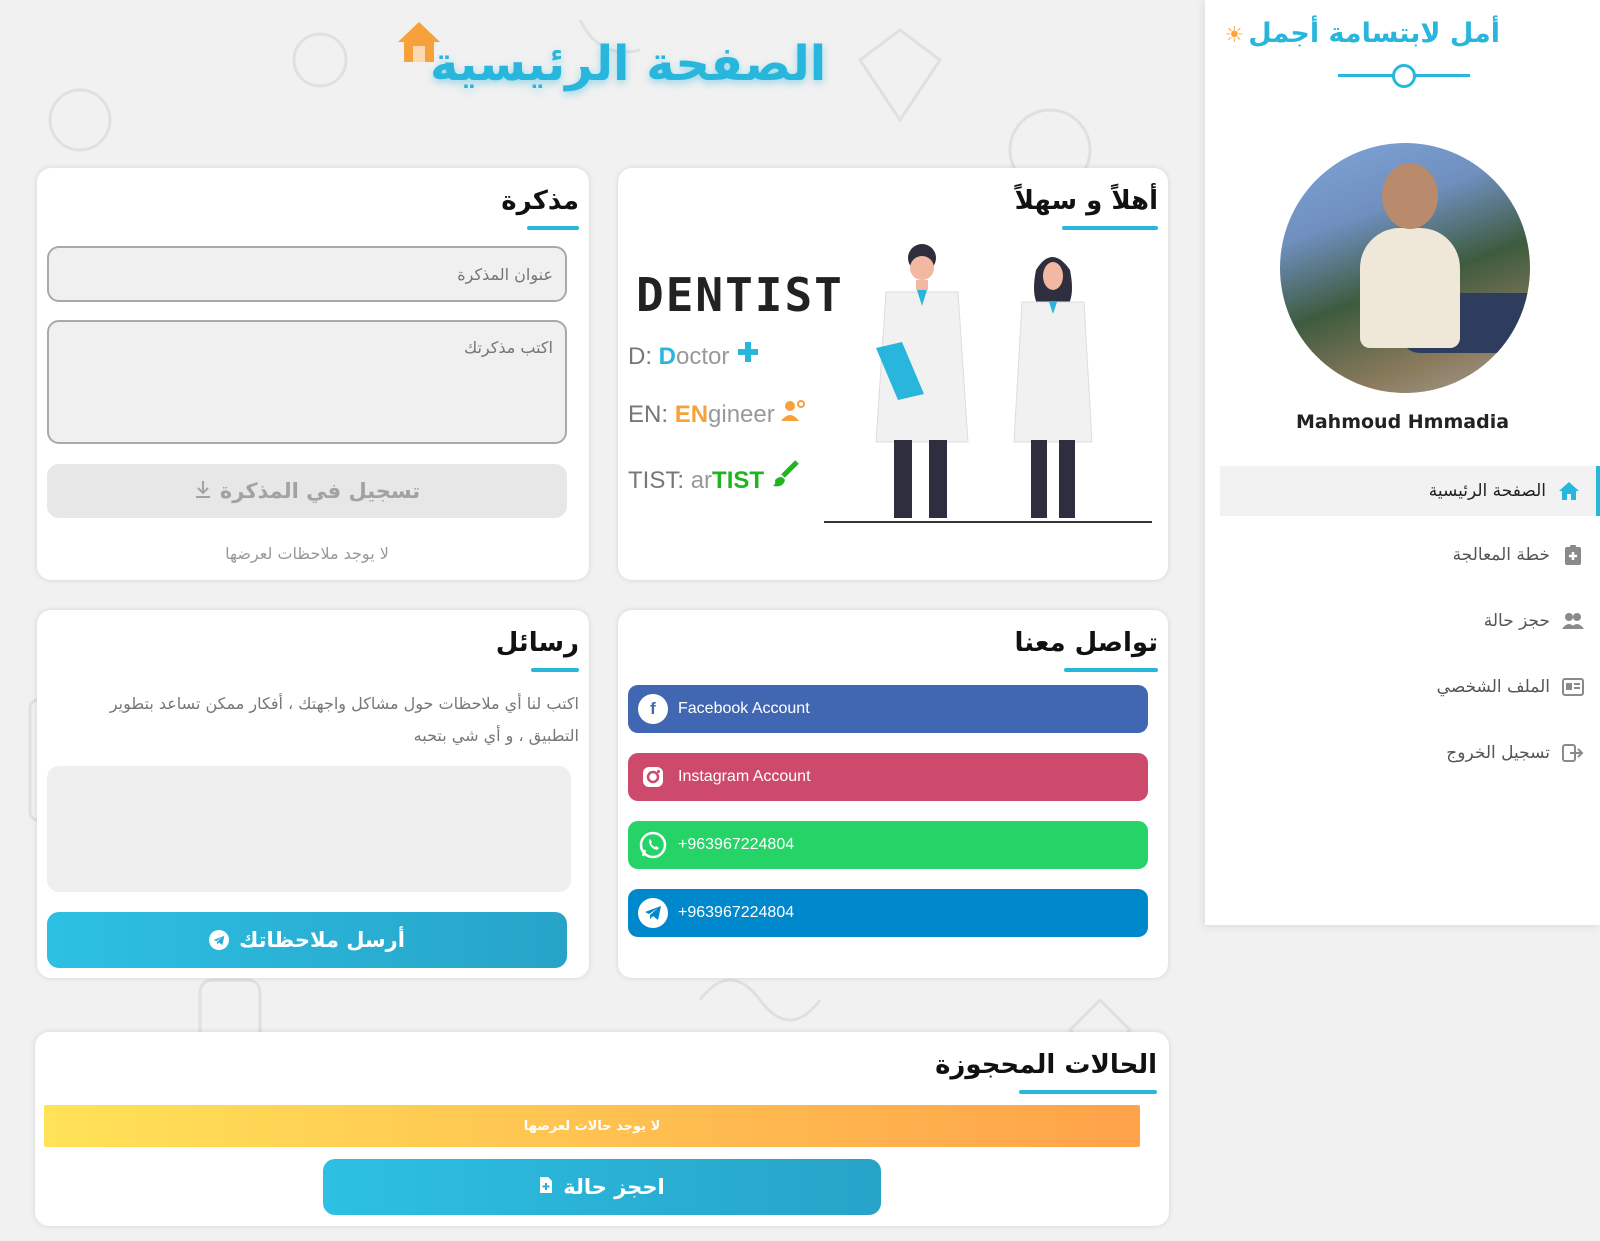  Describe the element at coordinates (540, 201) in the screenshot. I see `notes-title: مذكرة` at that location.